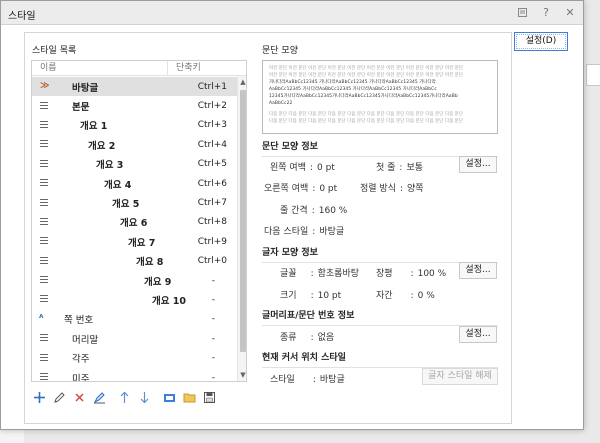 This screenshot has width=600, height=443. What do you see at coordinates (288, 296) in the screenshot?
I see `size-label: 크기` at bounding box center [288, 296].